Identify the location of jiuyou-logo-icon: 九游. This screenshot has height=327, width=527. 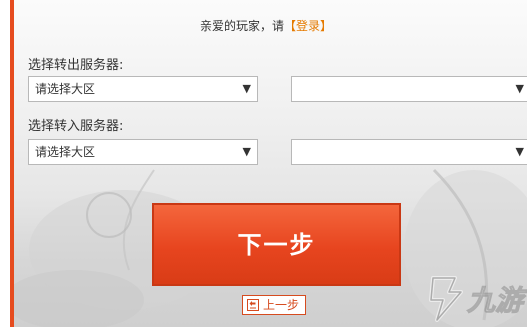
(478, 299).